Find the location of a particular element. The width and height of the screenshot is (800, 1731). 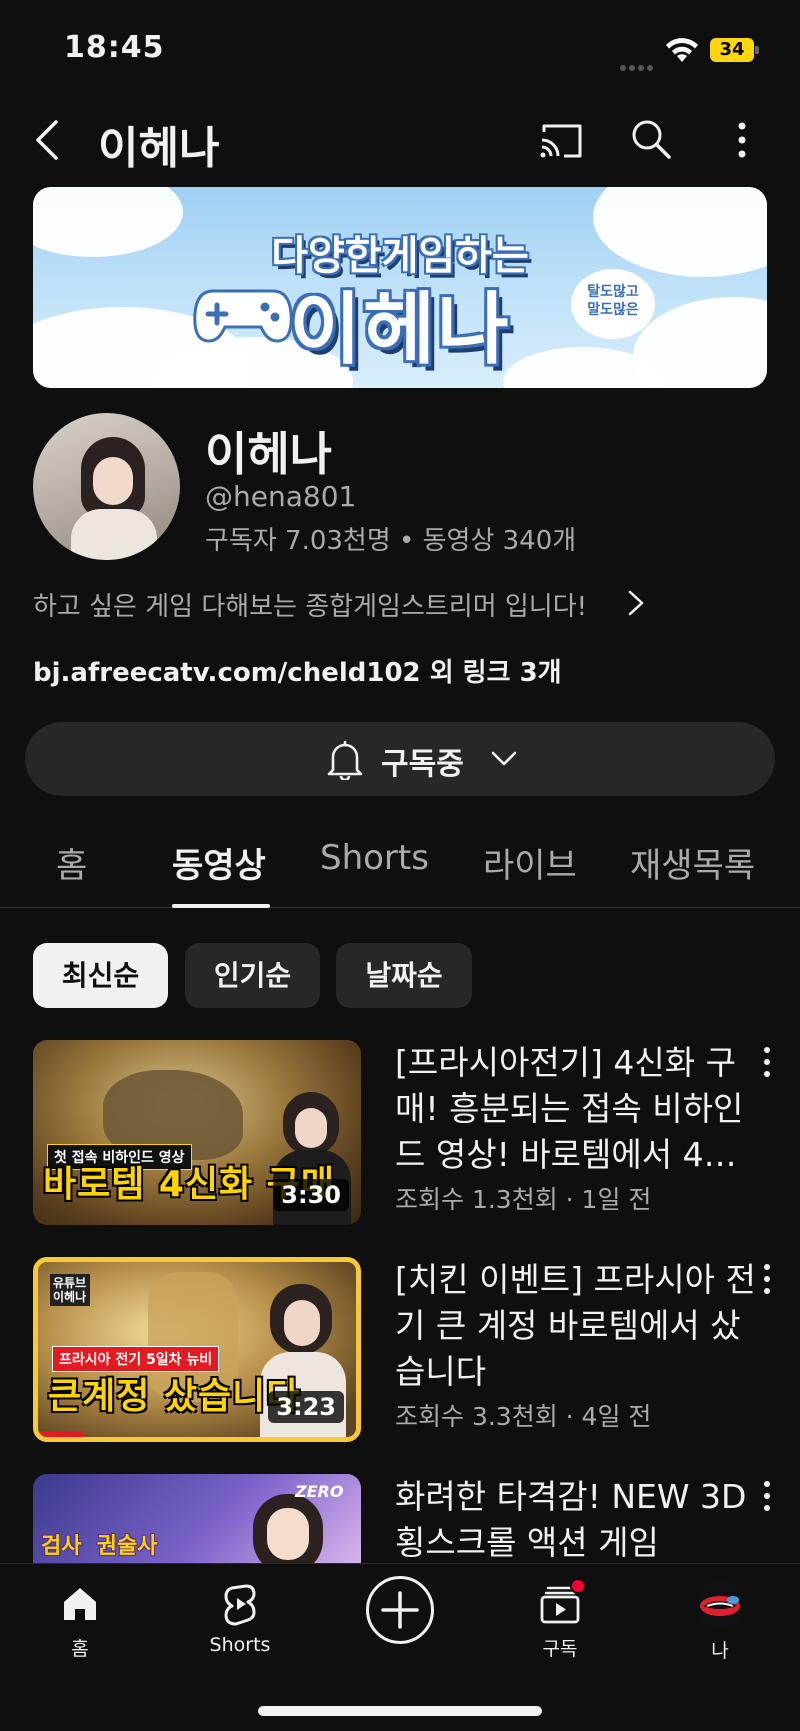

search-icon is located at coordinates (651, 139).